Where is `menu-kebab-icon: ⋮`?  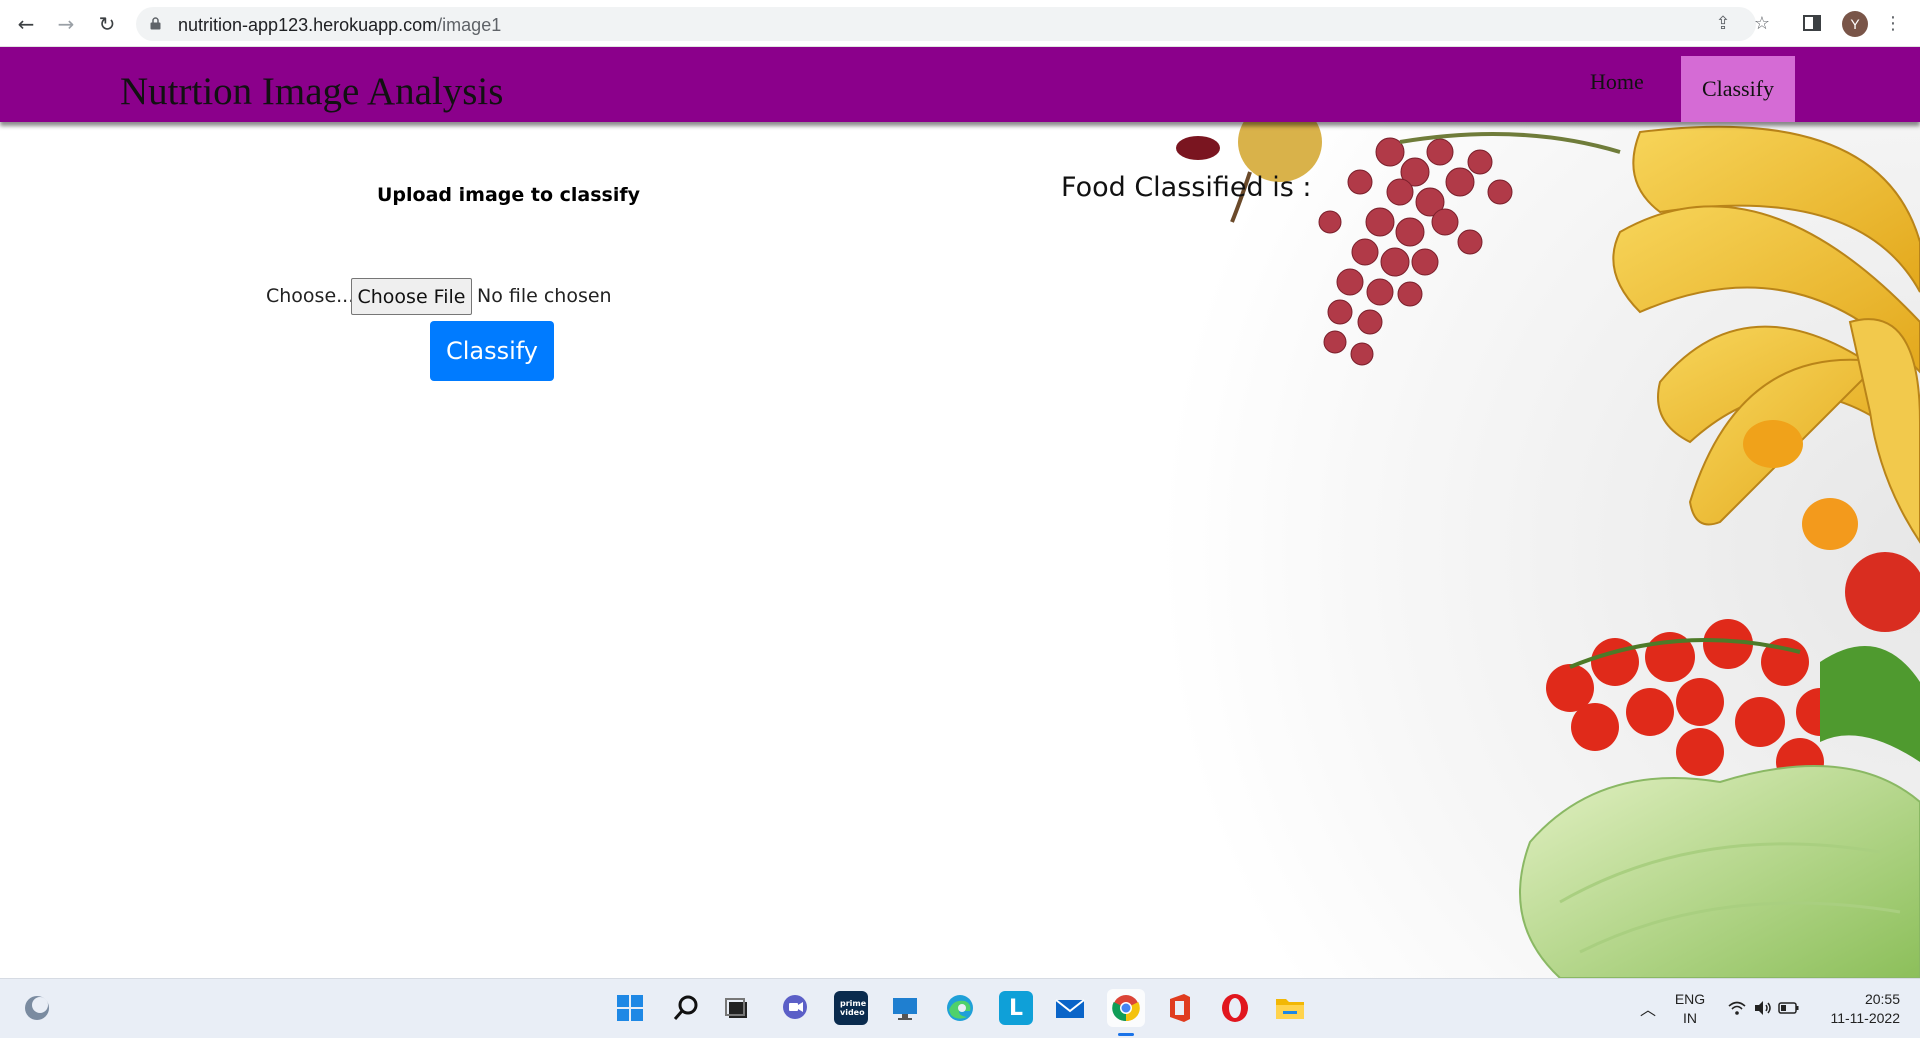 menu-kebab-icon: ⋮ is located at coordinates (1893, 23).